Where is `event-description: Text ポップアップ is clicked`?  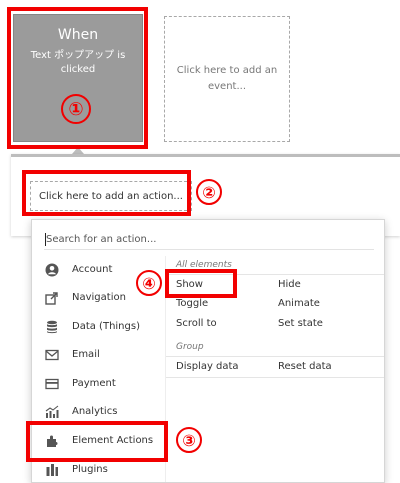
event-description: Text ポップアップ is clicked is located at coordinates (78, 62).